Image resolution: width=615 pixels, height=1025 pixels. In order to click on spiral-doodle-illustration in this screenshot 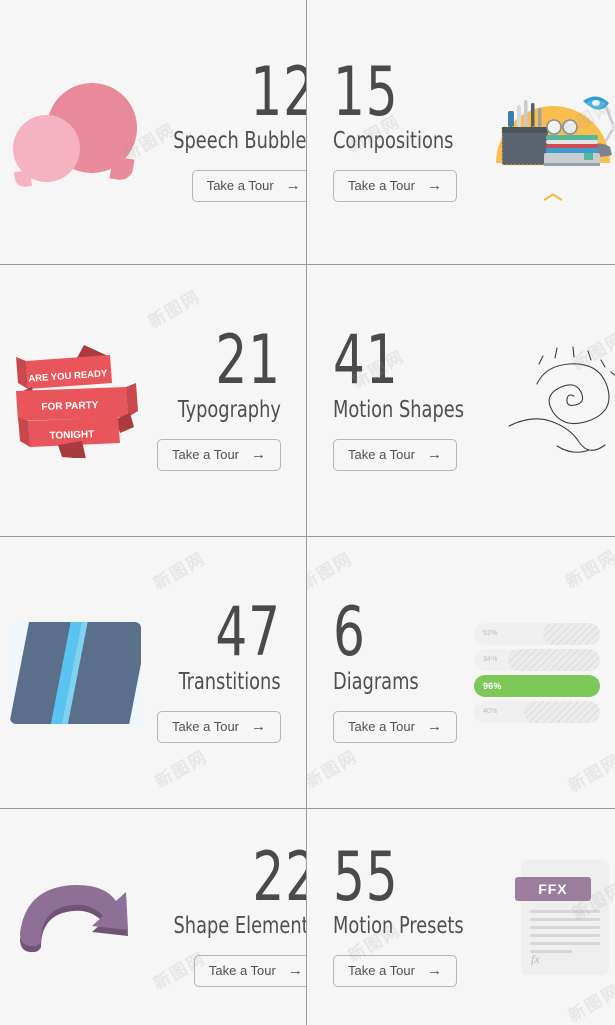, I will do `click(550, 400)`.